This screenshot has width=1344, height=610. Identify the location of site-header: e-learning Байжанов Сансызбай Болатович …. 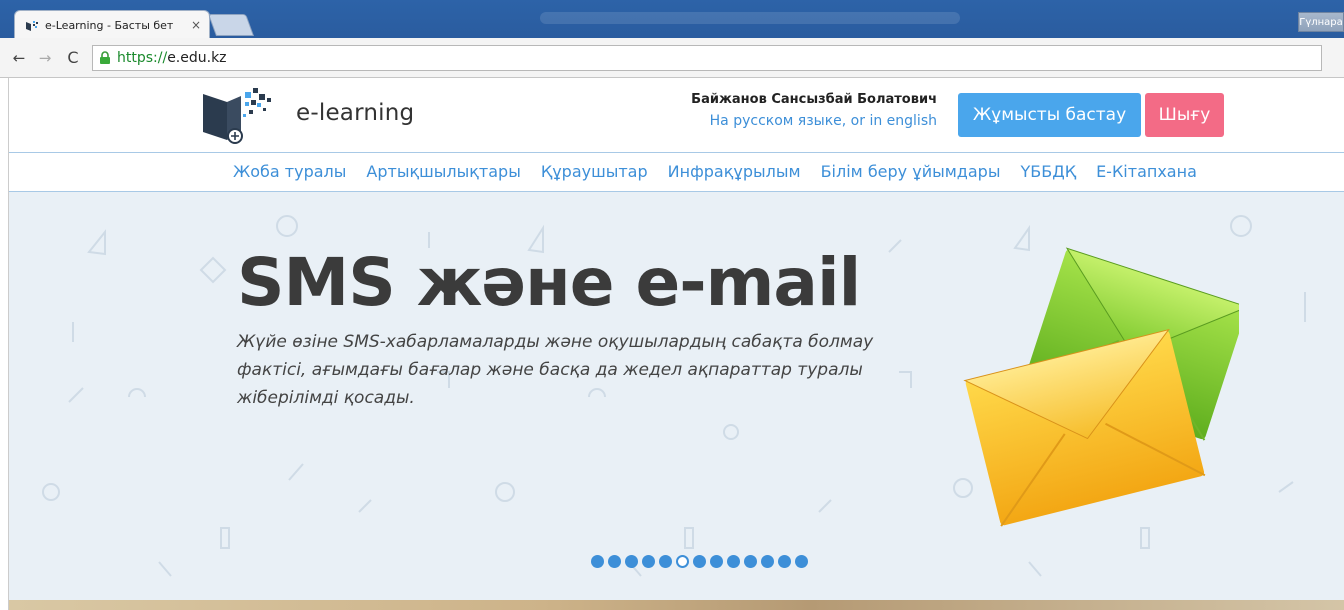
(676, 115).